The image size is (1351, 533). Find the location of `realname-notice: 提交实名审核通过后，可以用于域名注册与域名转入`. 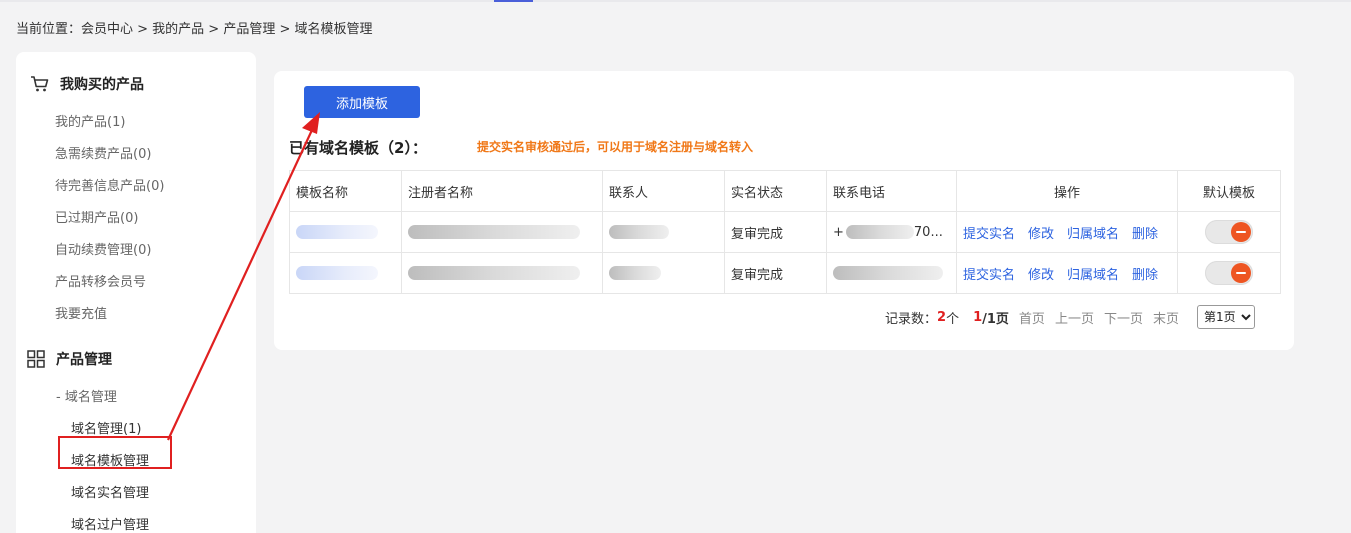

realname-notice: 提交实名审核通过后，可以用于域名注册与域名转入 is located at coordinates (615, 147).